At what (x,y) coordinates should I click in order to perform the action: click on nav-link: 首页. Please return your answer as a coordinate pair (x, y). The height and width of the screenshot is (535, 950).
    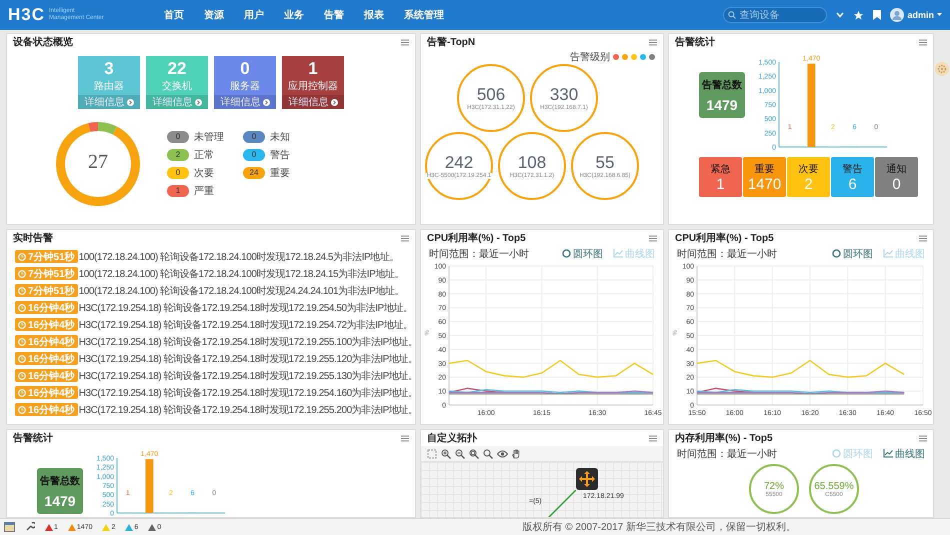
    Looking at the image, I should click on (174, 15).